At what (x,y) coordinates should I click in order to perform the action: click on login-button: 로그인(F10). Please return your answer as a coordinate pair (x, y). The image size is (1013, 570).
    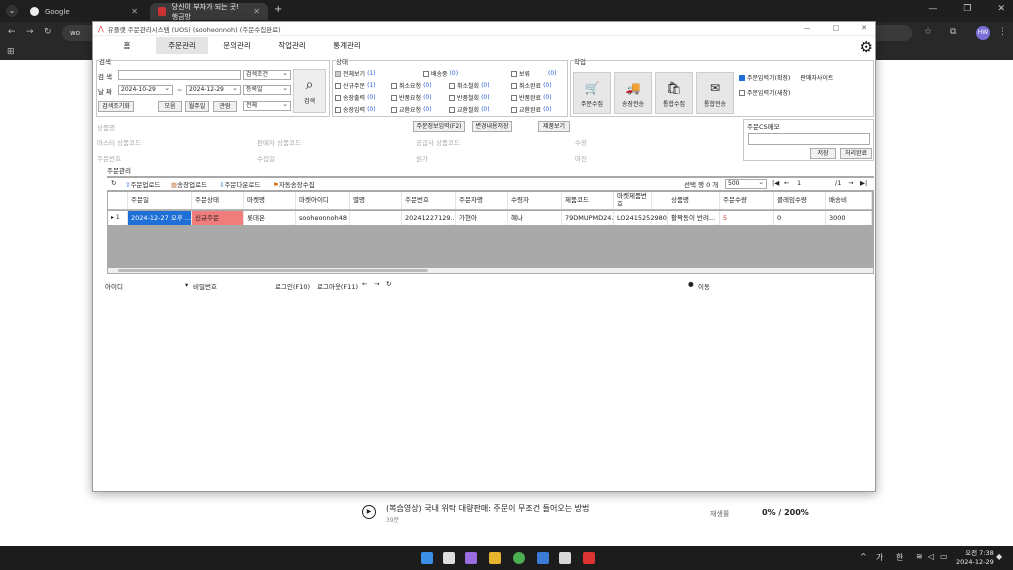
    Looking at the image, I should click on (292, 286).